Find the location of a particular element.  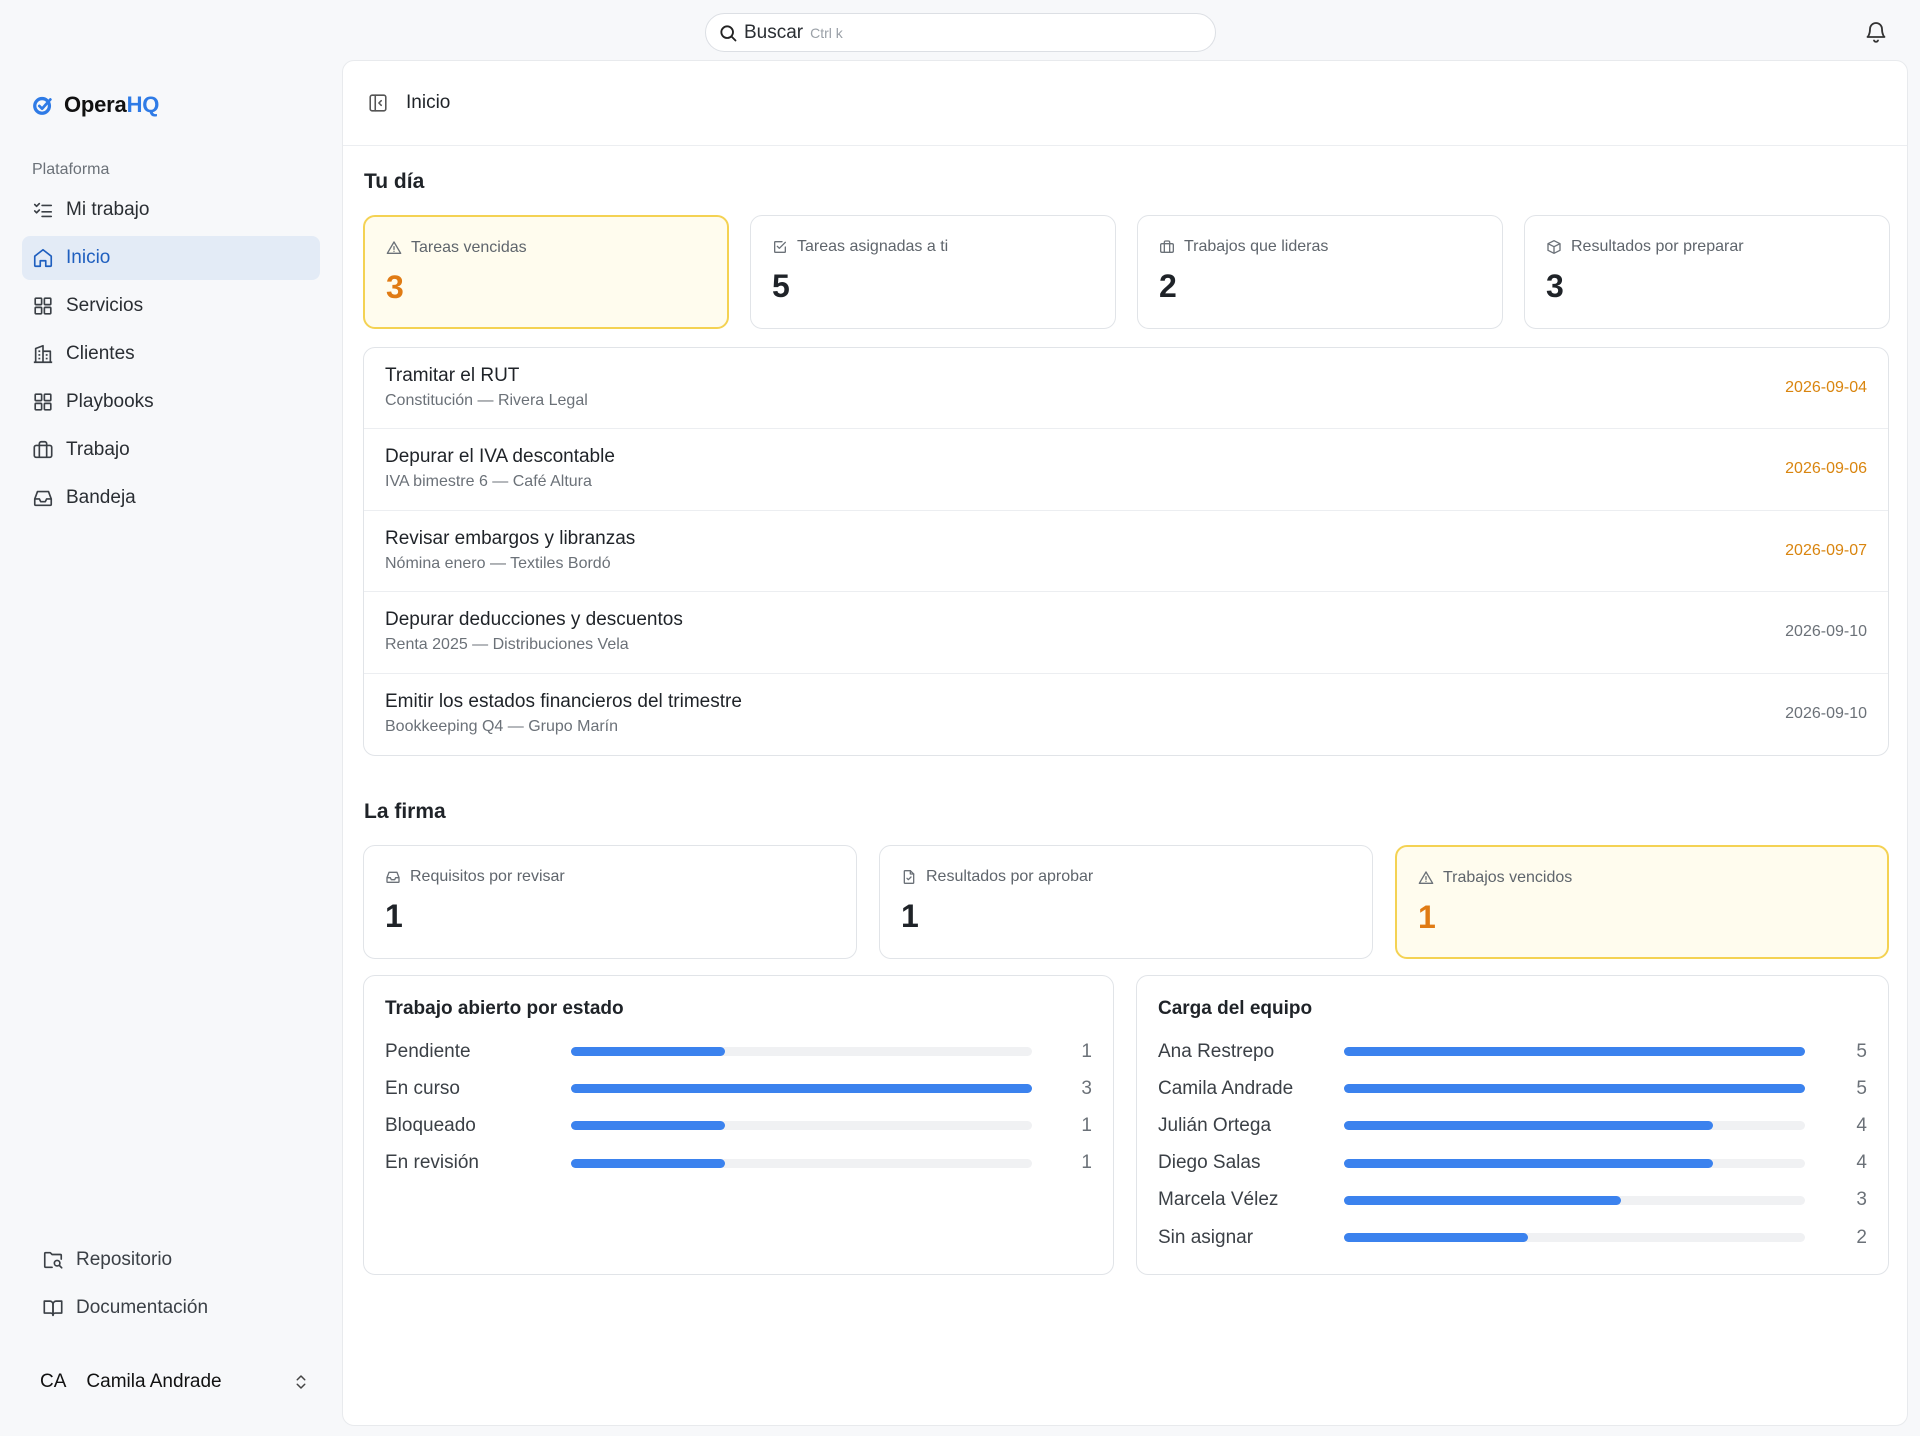

list-check-icon is located at coordinates (43, 210).